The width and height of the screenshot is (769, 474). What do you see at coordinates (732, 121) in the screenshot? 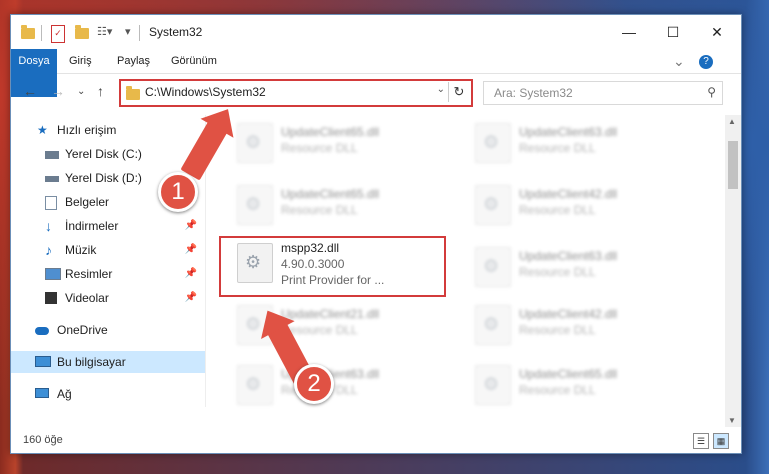
I see `scroll-up-arrow: ▲` at bounding box center [732, 121].